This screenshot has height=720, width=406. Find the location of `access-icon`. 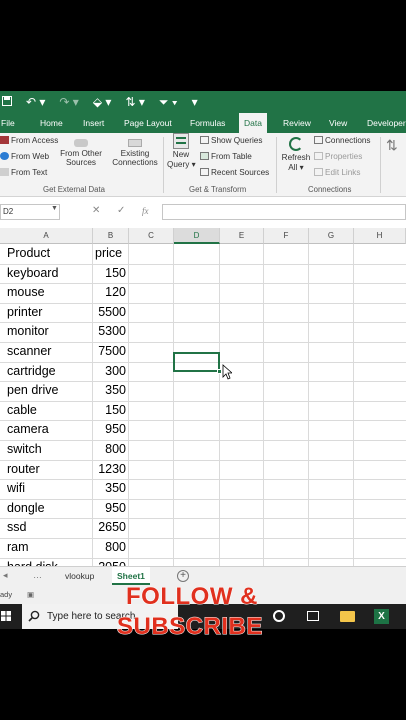

access-icon is located at coordinates (4, 140).